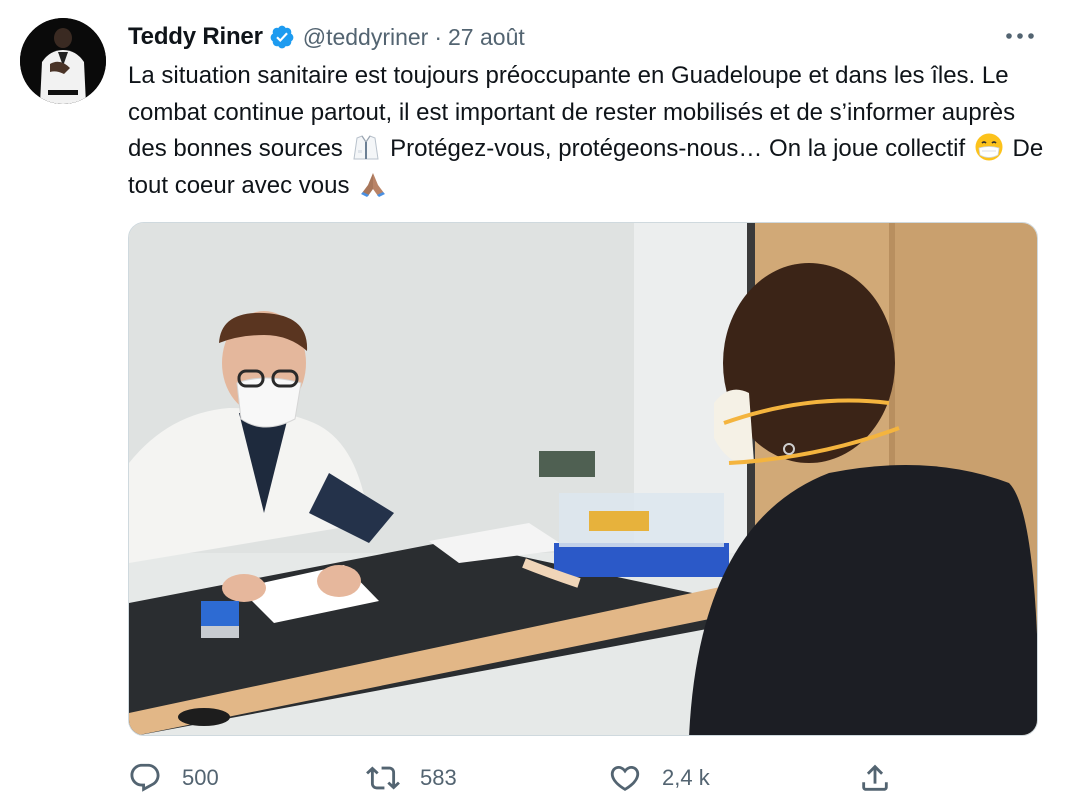  Describe the element at coordinates (989, 147) in the screenshot. I see `face-with-mask-emoji` at that location.